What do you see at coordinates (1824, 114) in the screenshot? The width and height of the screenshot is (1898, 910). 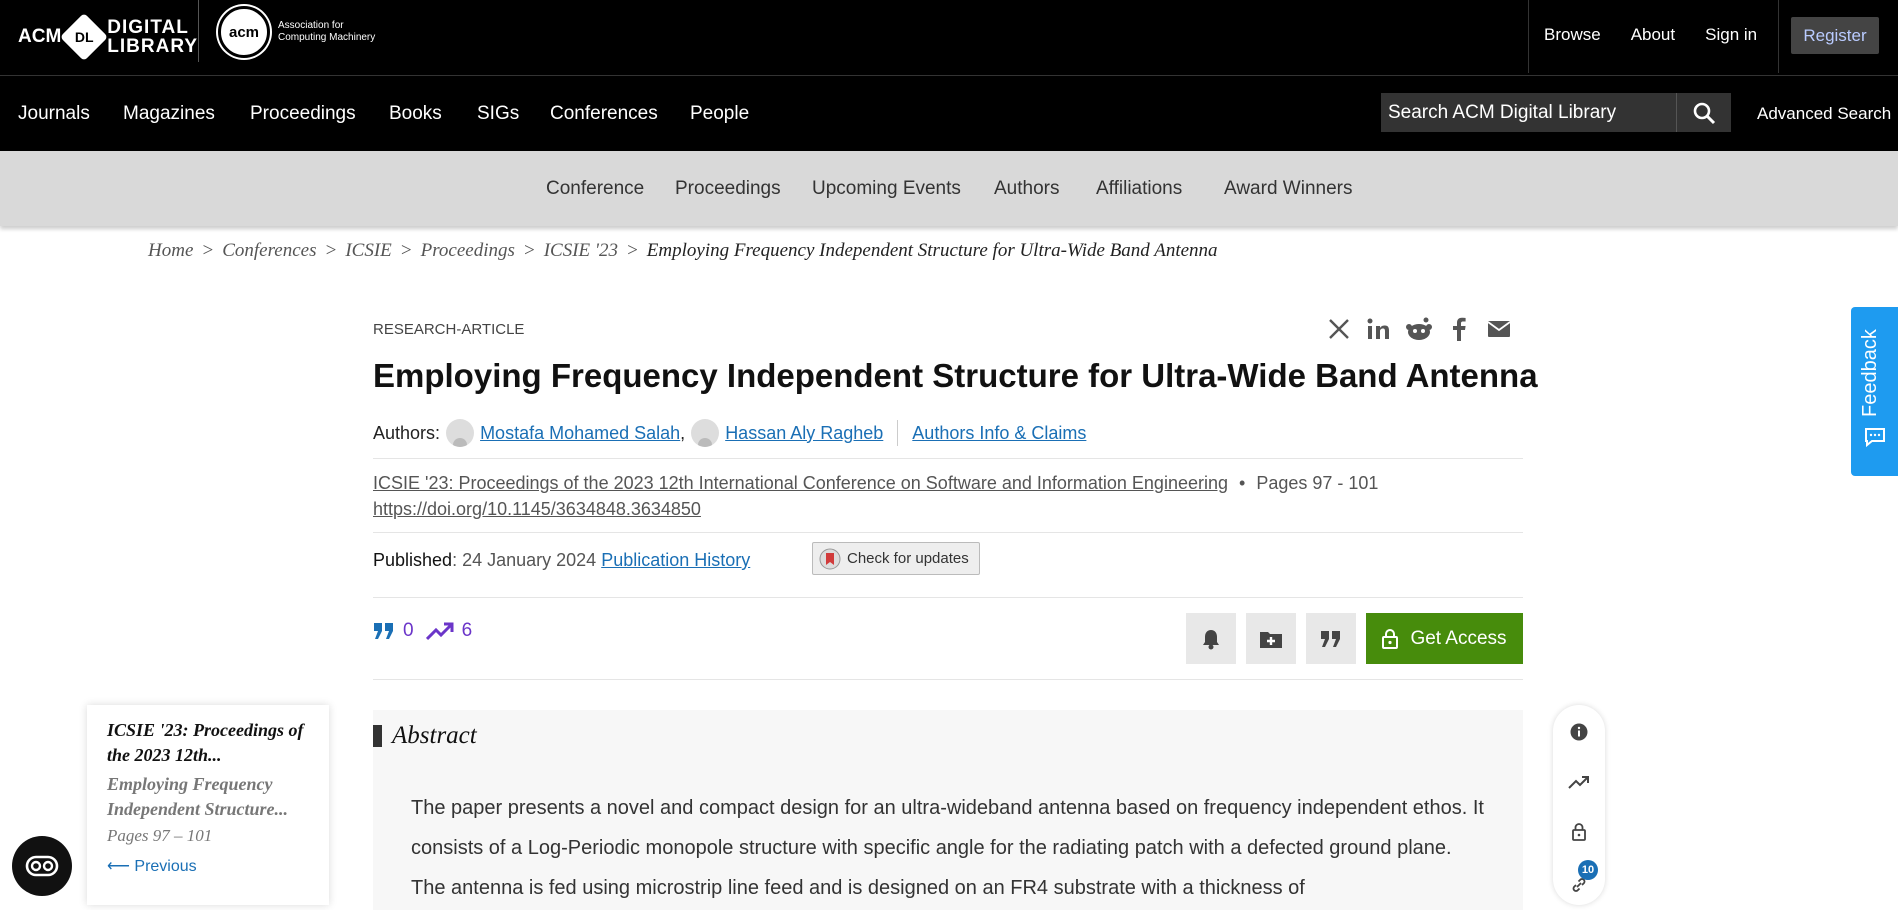 I see `advanced-search-link: Advanced Search` at bounding box center [1824, 114].